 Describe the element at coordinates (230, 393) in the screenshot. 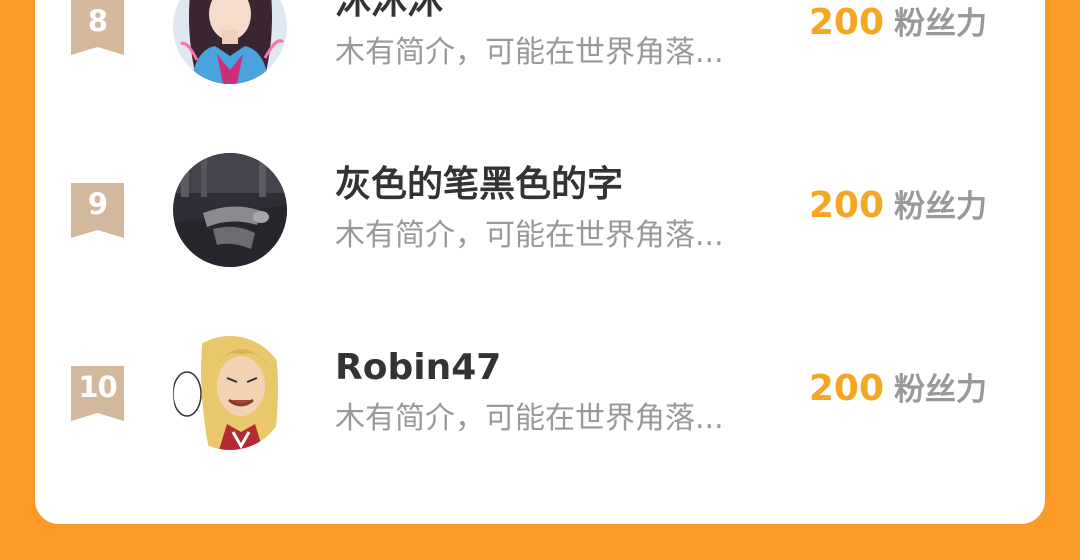

I see `manga-avatar` at that location.